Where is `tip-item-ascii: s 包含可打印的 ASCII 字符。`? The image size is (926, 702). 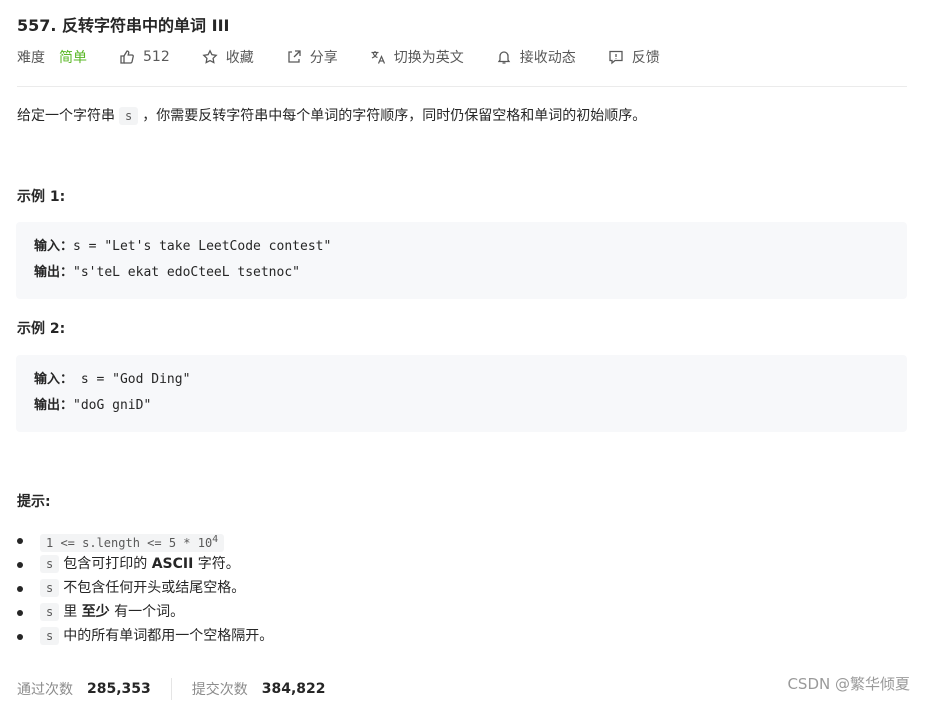 tip-item-ascii: s 包含可打印的 ASCII 字符。 is located at coordinates (144, 564).